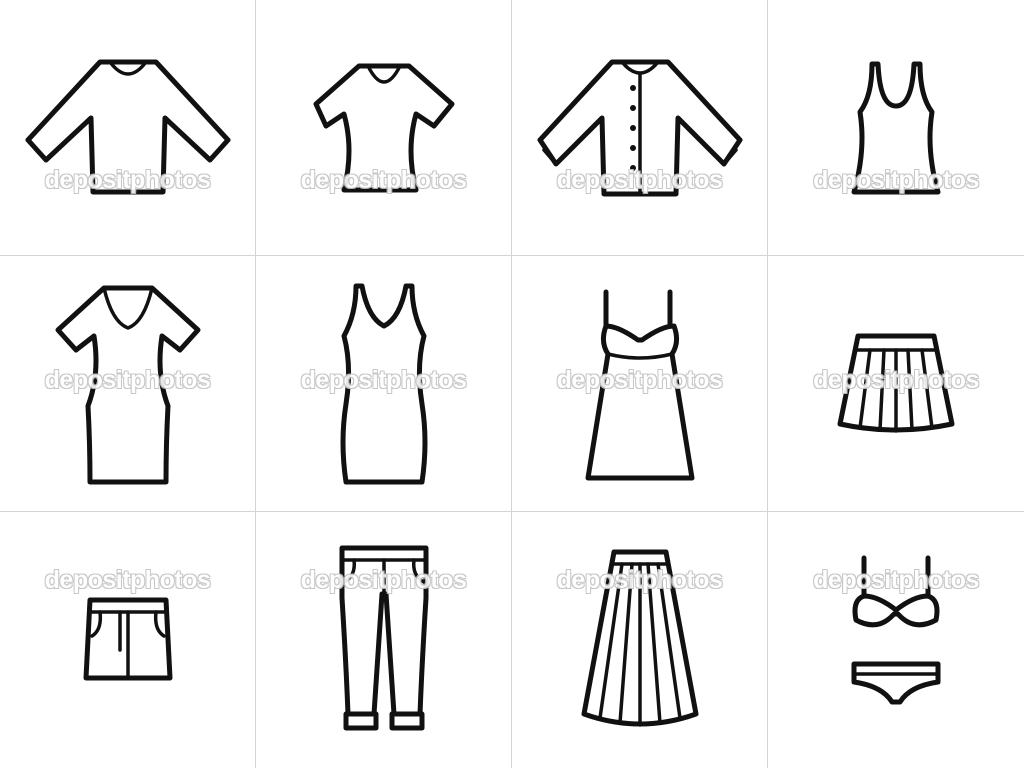 The width and height of the screenshot is (1024, 768). I want to click on denim-mini-skirt-icon, so click(128, 639).